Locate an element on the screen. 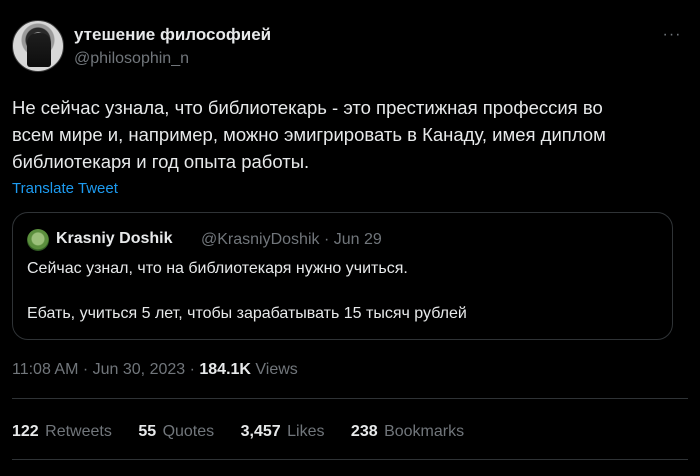  likes-count: 3,457 is located at coordinates (260, 431).